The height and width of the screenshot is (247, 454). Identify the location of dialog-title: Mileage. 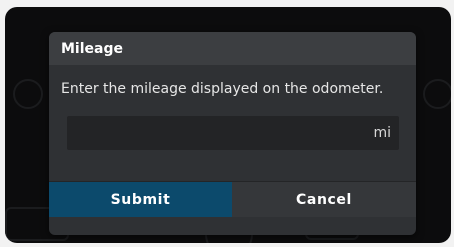
(92, 48).